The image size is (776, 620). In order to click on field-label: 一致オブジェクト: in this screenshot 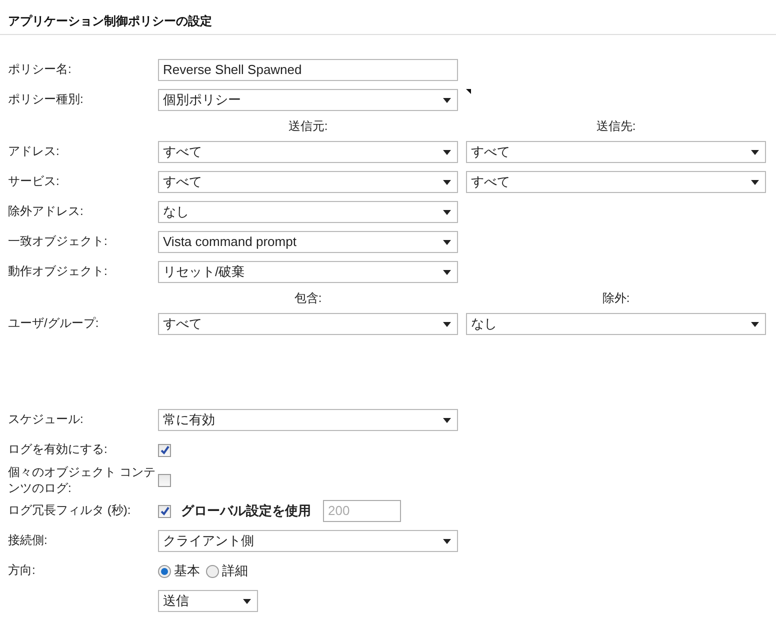, I will do `click(58, 241)`.